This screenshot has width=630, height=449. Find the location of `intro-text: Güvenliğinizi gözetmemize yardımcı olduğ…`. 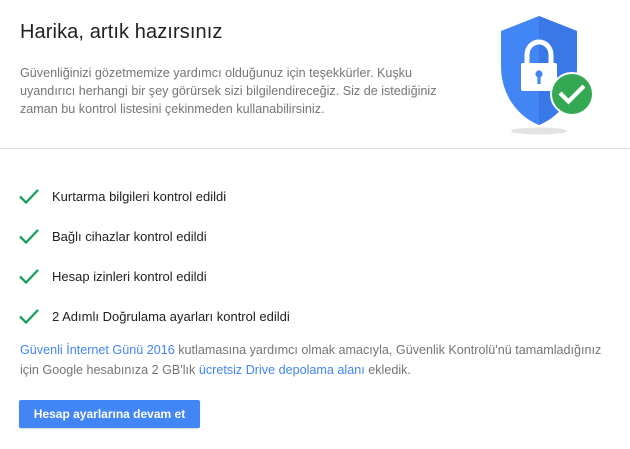

intro-text: Güvenliğinizi gözetmemize yardımcı olduğ… is located at coordinates (228, 91).